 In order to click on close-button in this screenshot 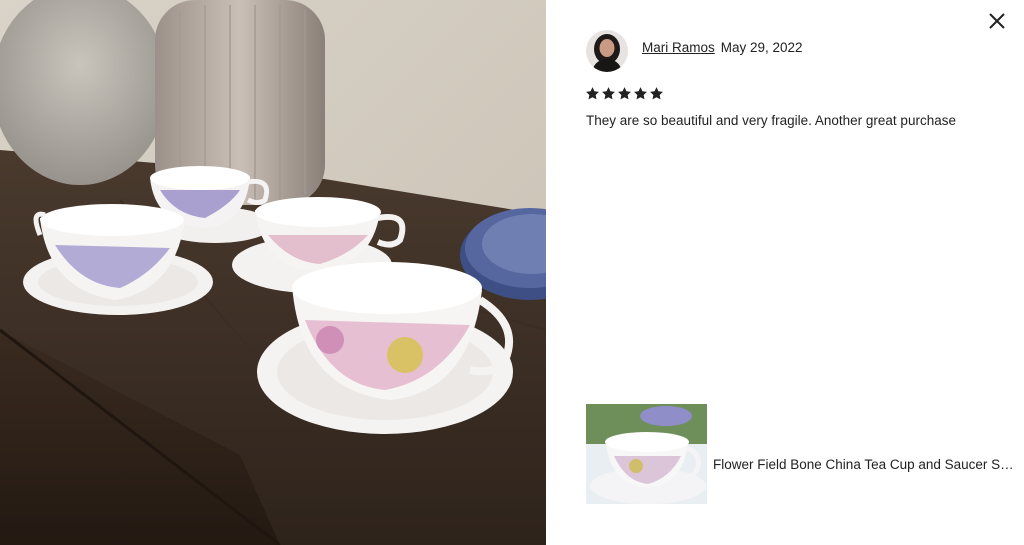, I will do `click(997, 21)`.